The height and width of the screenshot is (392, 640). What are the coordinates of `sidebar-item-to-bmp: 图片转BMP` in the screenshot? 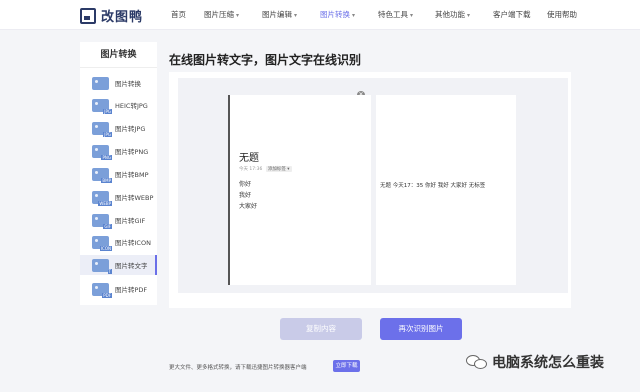 It's located at (118, 174).